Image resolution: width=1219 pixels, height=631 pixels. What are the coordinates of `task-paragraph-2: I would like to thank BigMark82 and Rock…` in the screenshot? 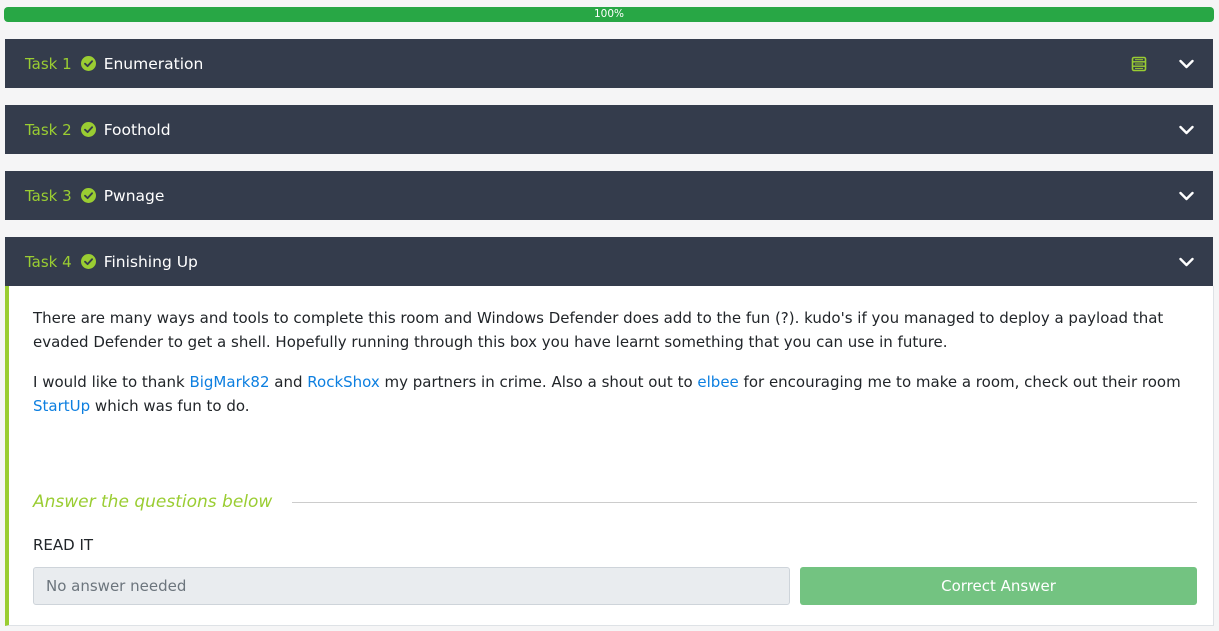 It's located at (618, 394).